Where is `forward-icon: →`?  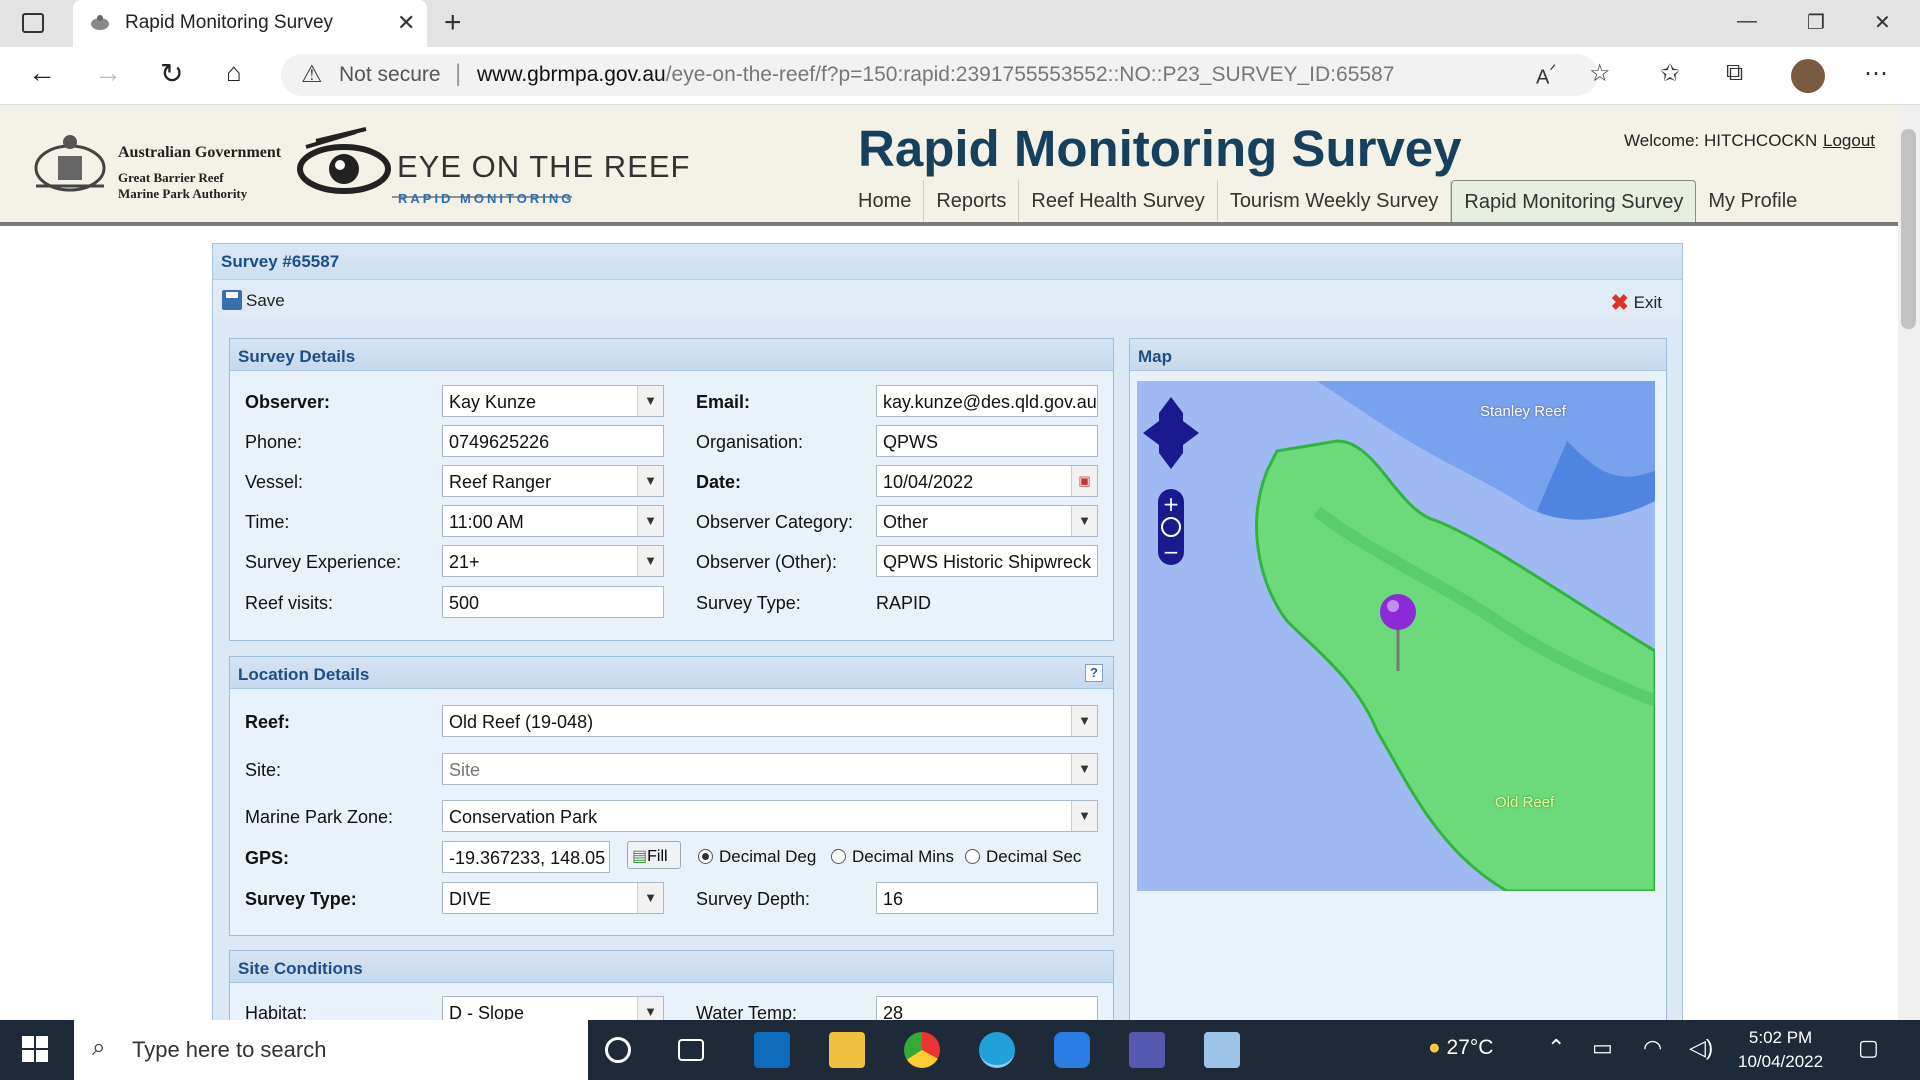 forward-icon: → is located at coordinates (108, 73).